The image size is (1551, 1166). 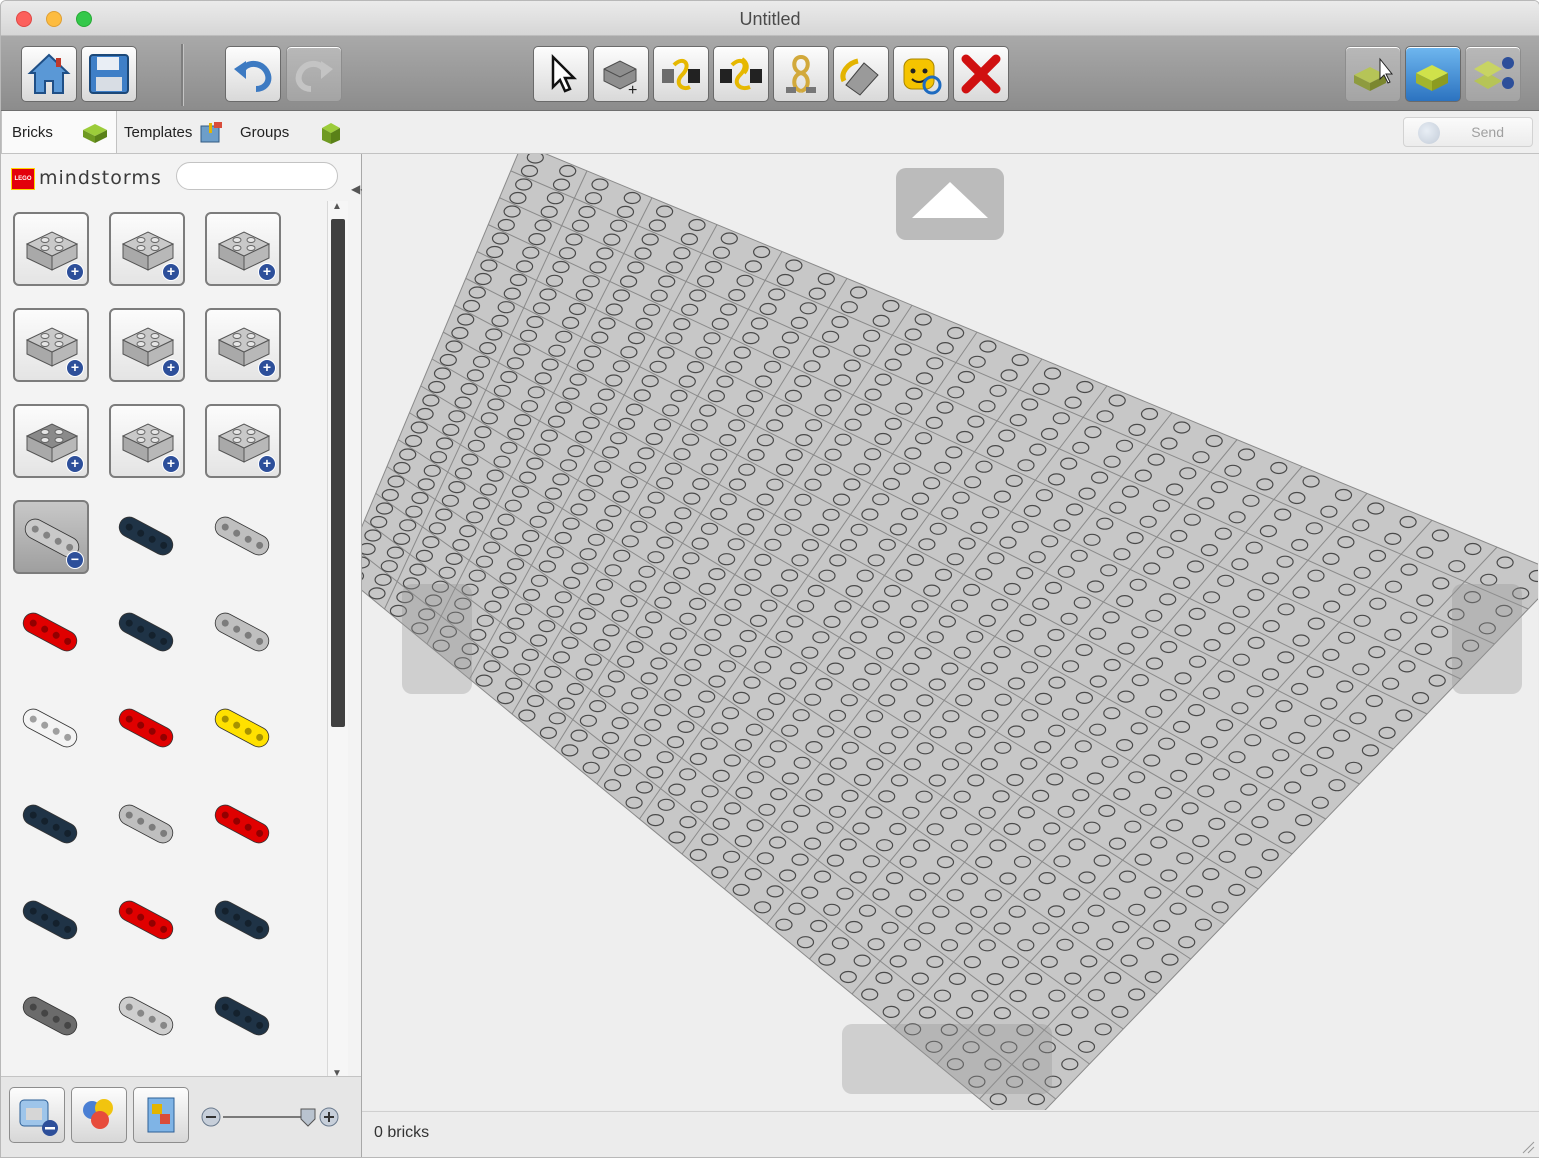 What do you see at coordinates (308, 1117) in the screenshot?
I see `zoom-slider-thumb` at bounding box center [308, 1117].